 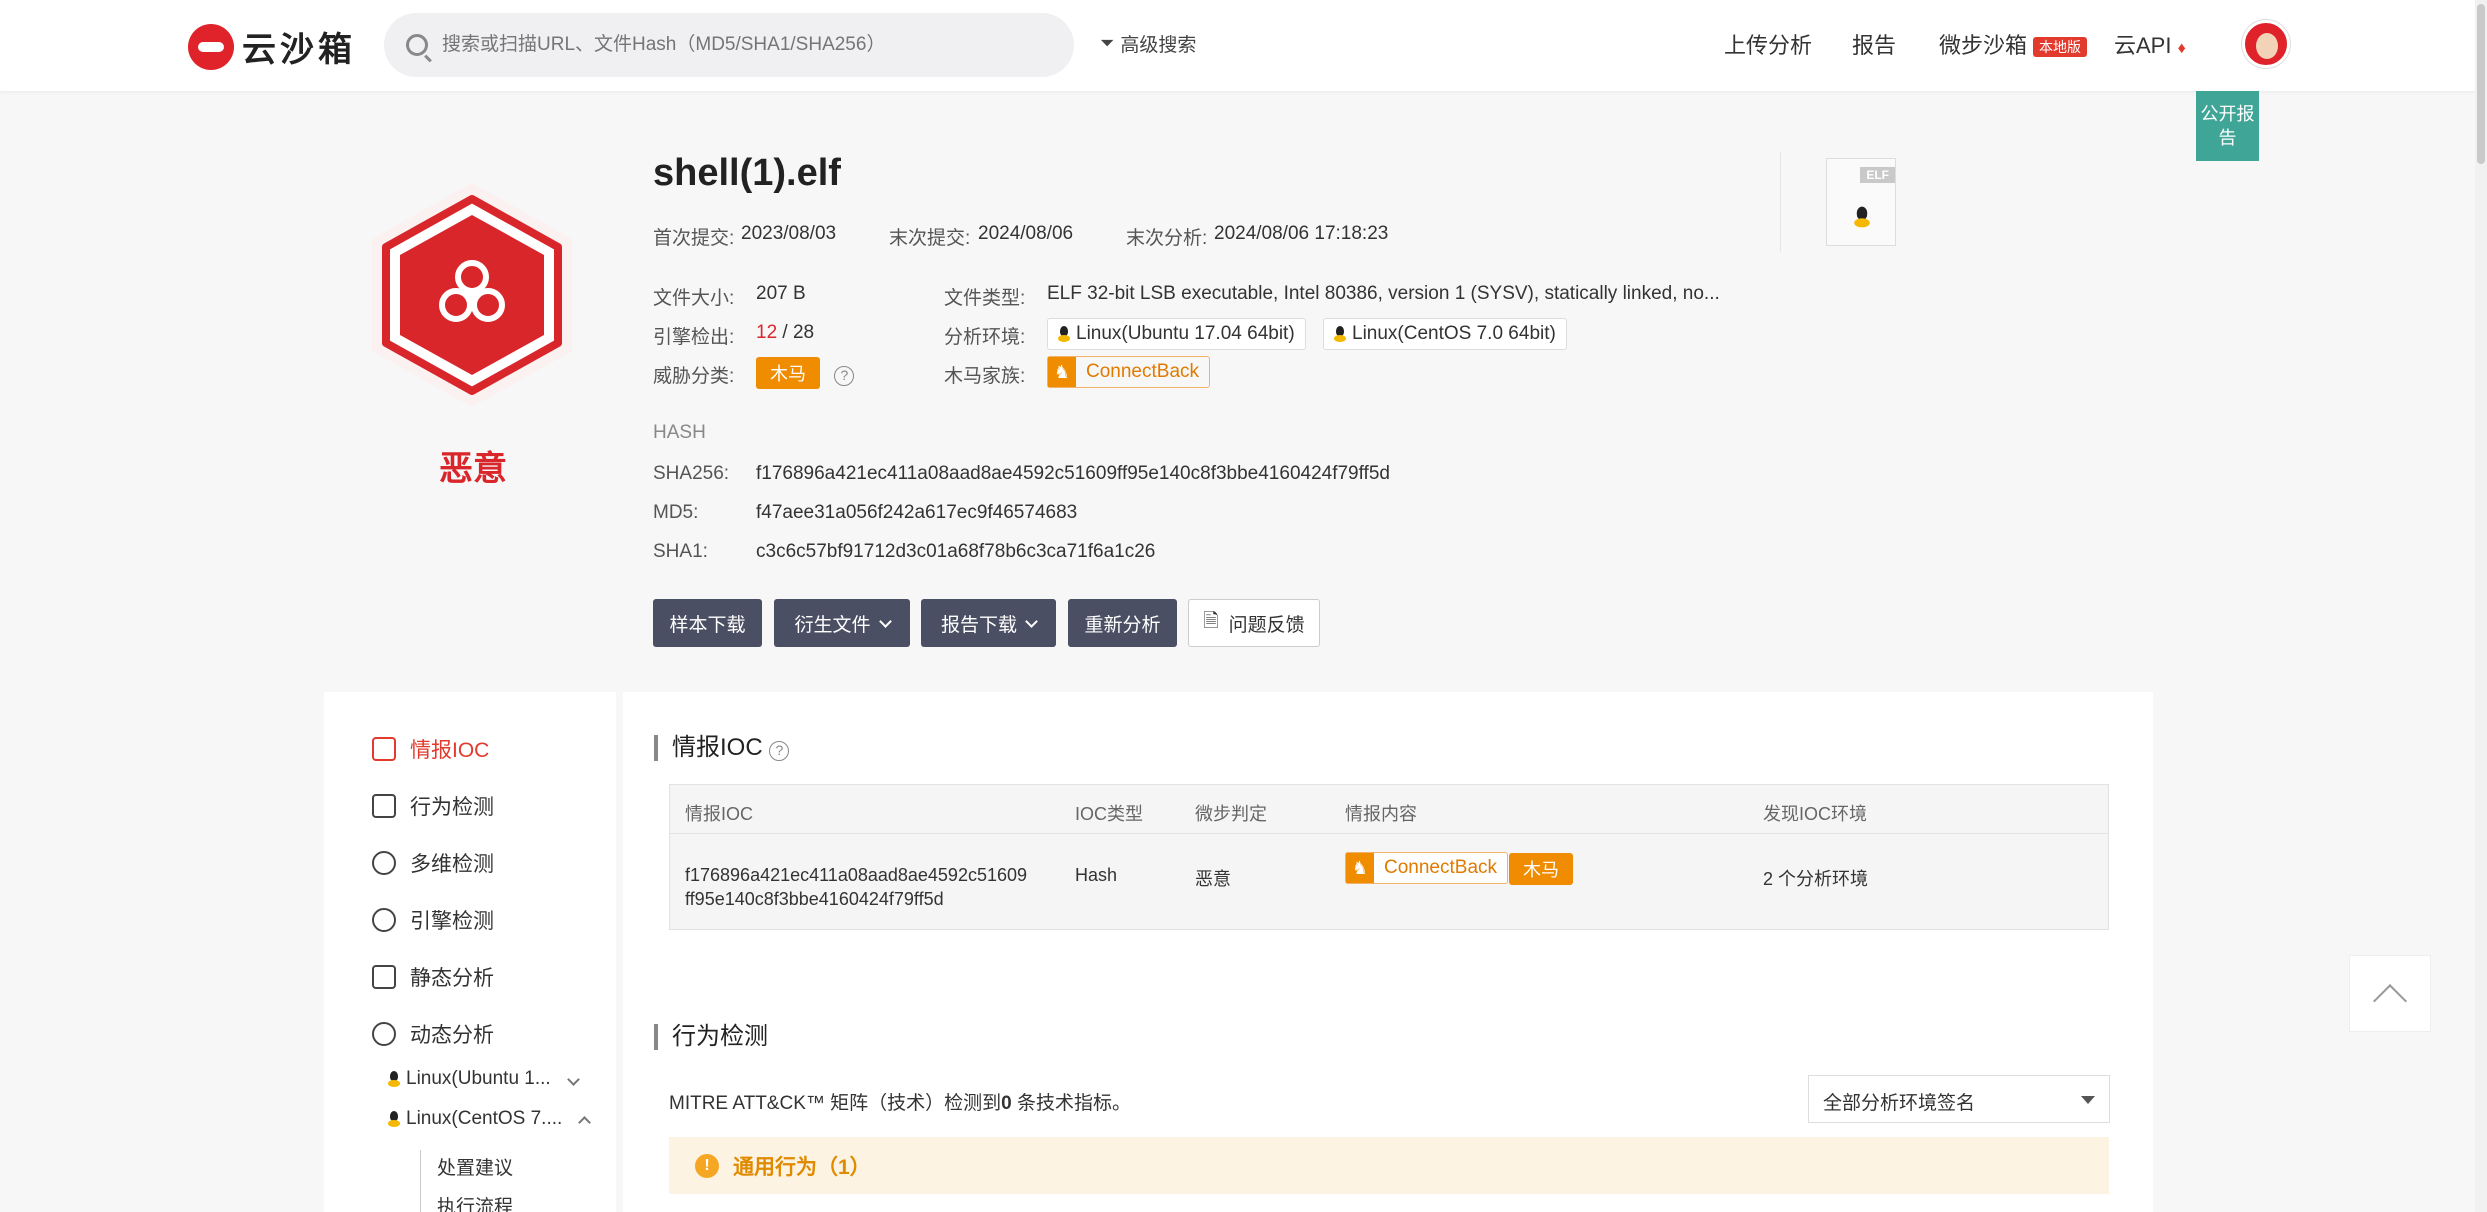 I want to click on ioc-family-label: ConnectBack, so click(x=1441, y=867).